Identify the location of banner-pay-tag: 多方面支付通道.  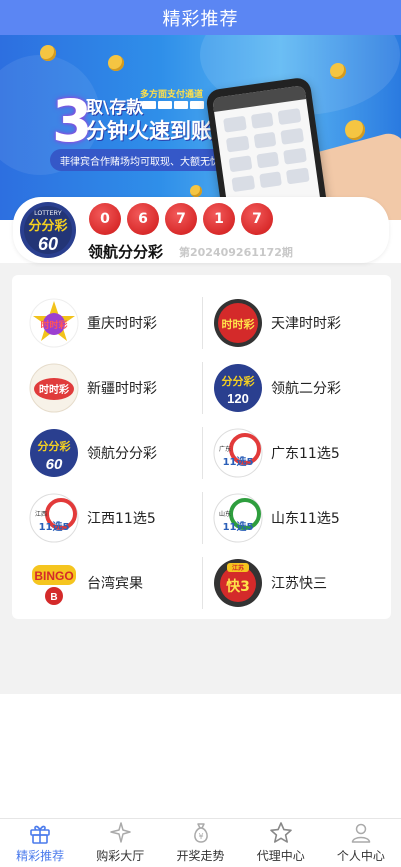
(172, 95).